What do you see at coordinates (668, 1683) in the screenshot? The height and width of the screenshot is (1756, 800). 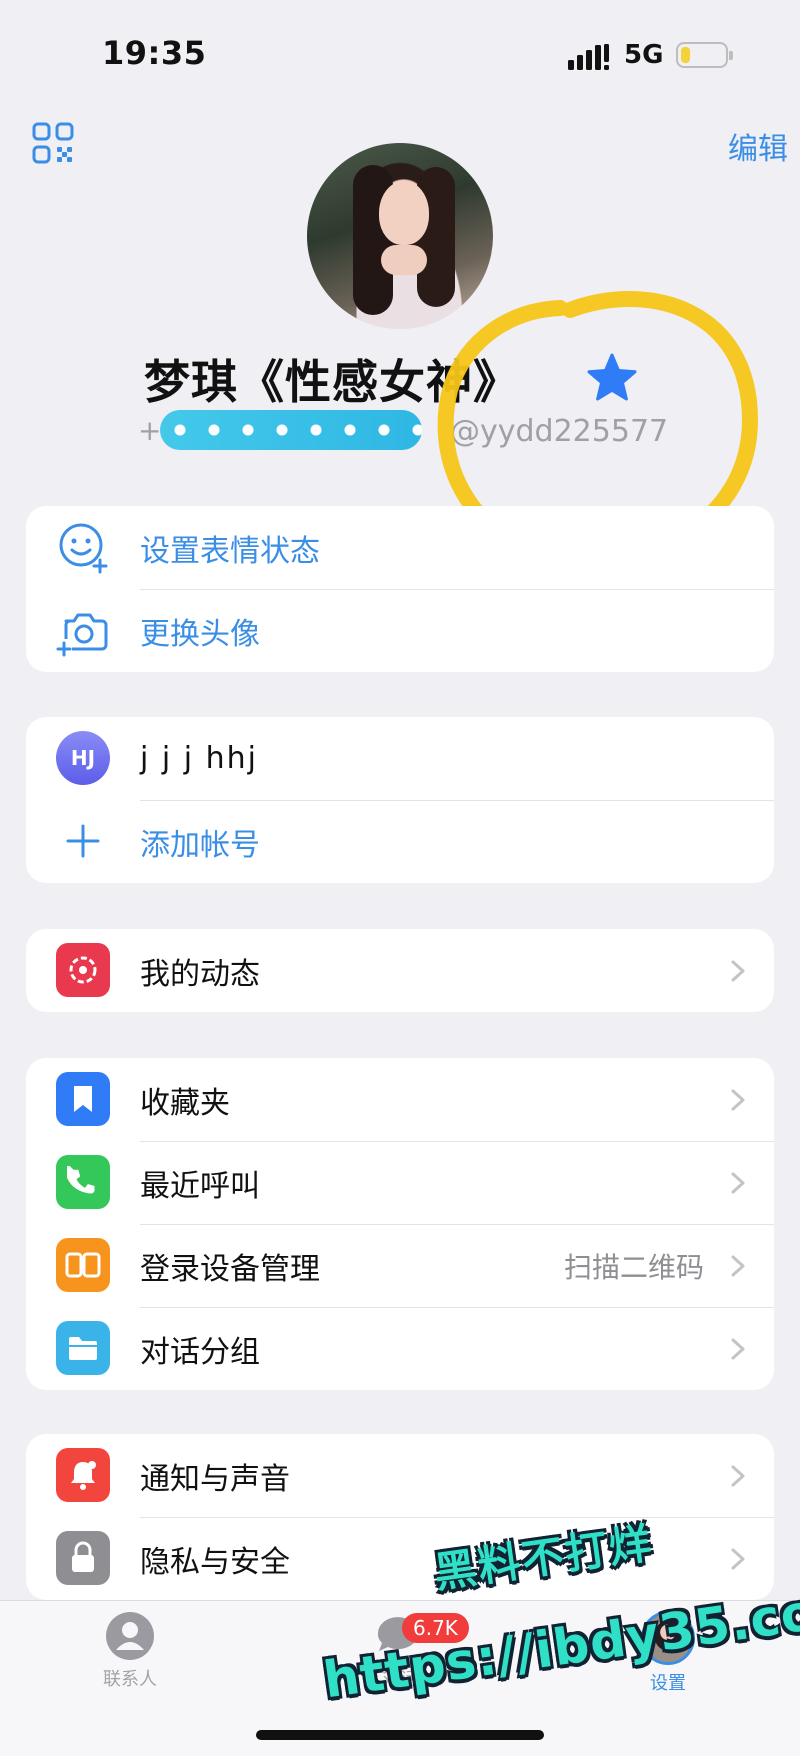 I see `tab-settings-label: 设置` at bounding box center [668, 1683].